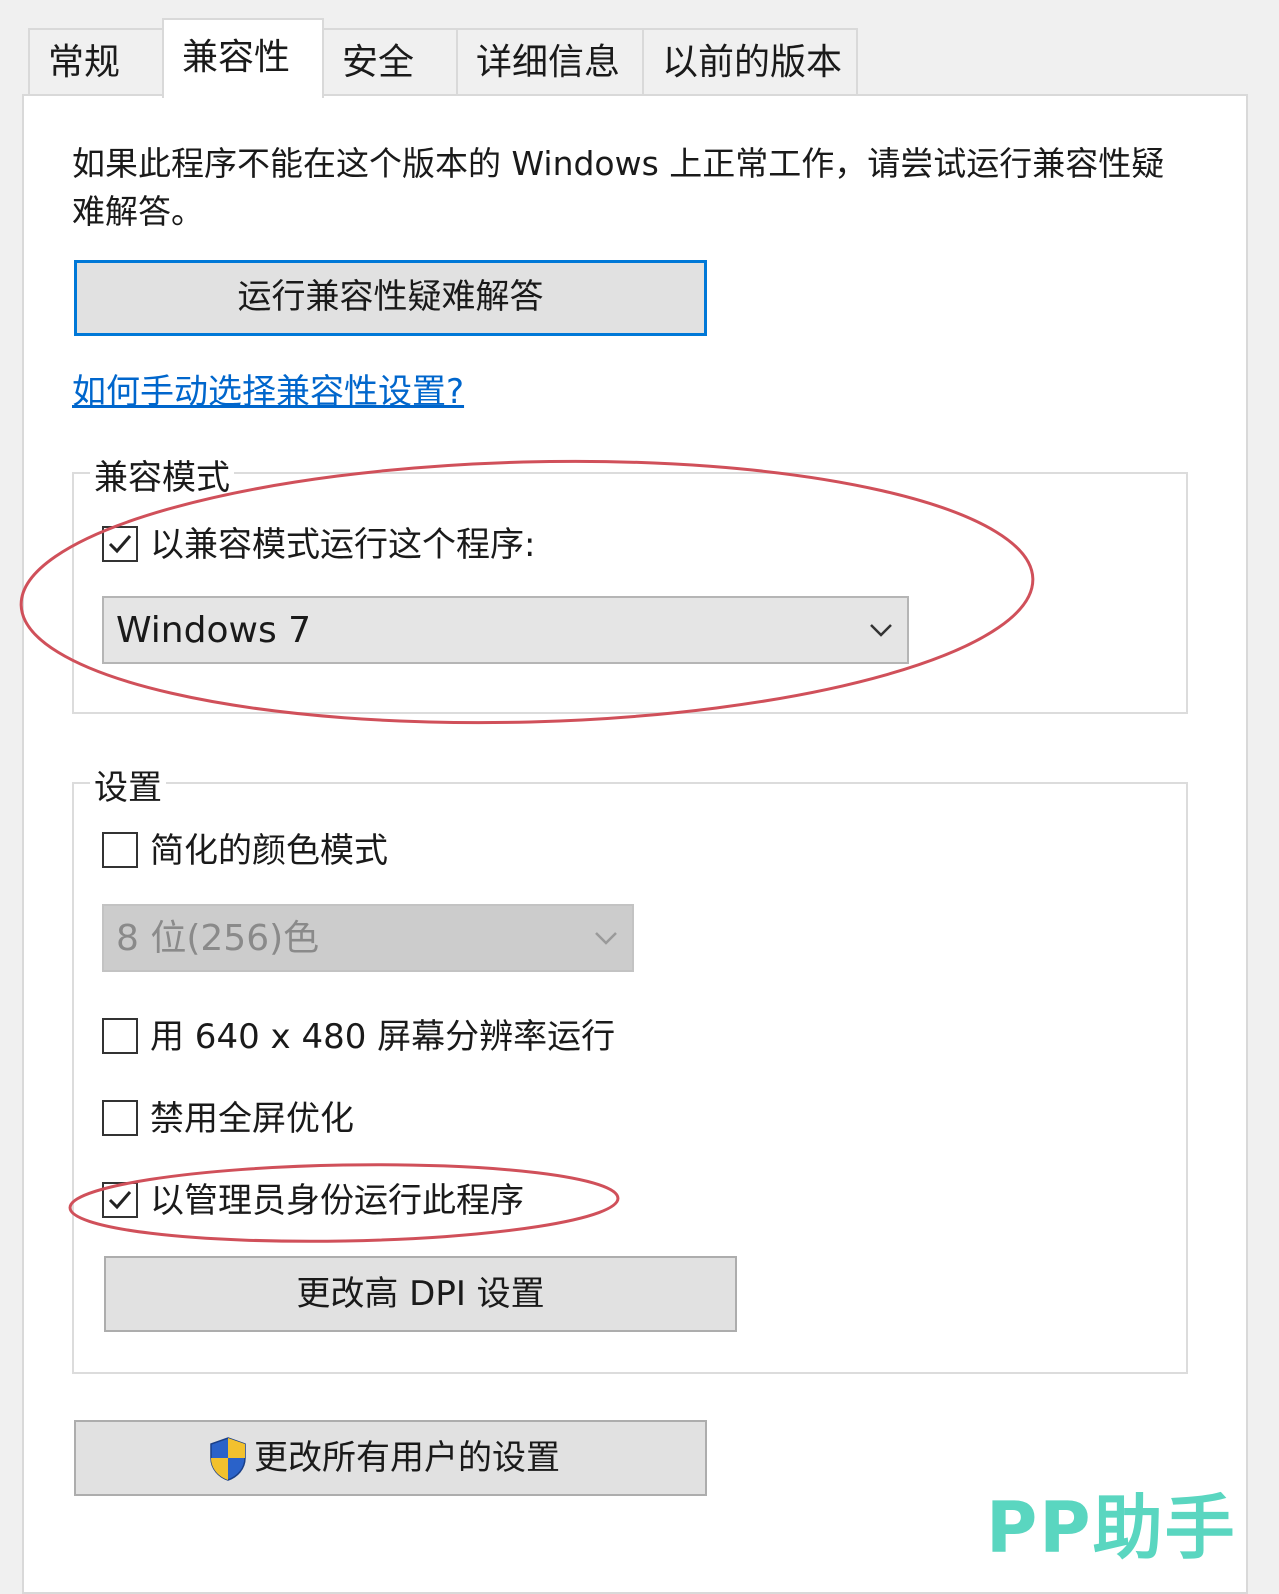 The image size is (1279, 1594). What do you see at coordinates (120, 850) in the screenshot?
I see `reduced-color-checkbox` at bounding box center [120, 850].